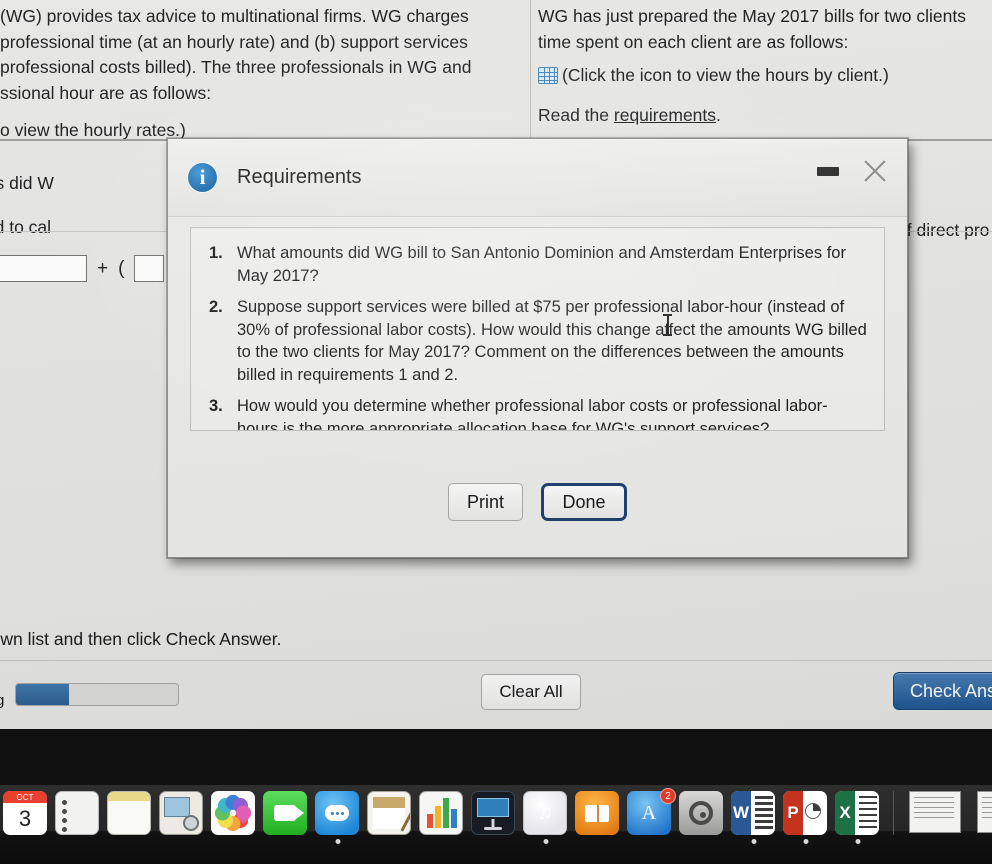 The image size is (992, 864). I want to click on clear-all-button: Clear All, so click(531, 692).